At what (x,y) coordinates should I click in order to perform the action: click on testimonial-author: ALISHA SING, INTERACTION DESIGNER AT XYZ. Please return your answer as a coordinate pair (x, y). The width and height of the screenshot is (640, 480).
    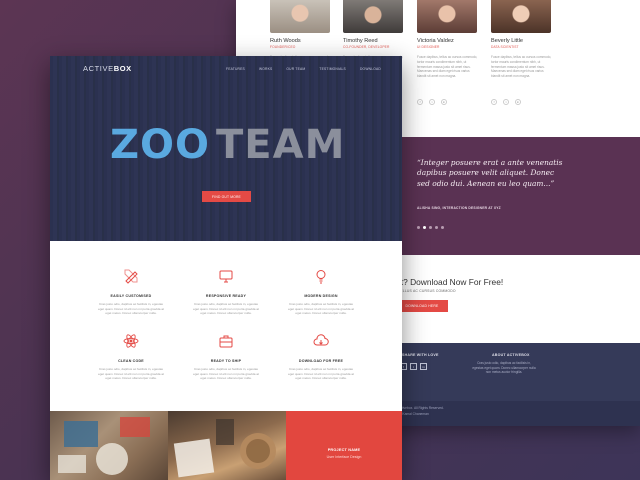
    Looking at the image, I should click on (459, 208).